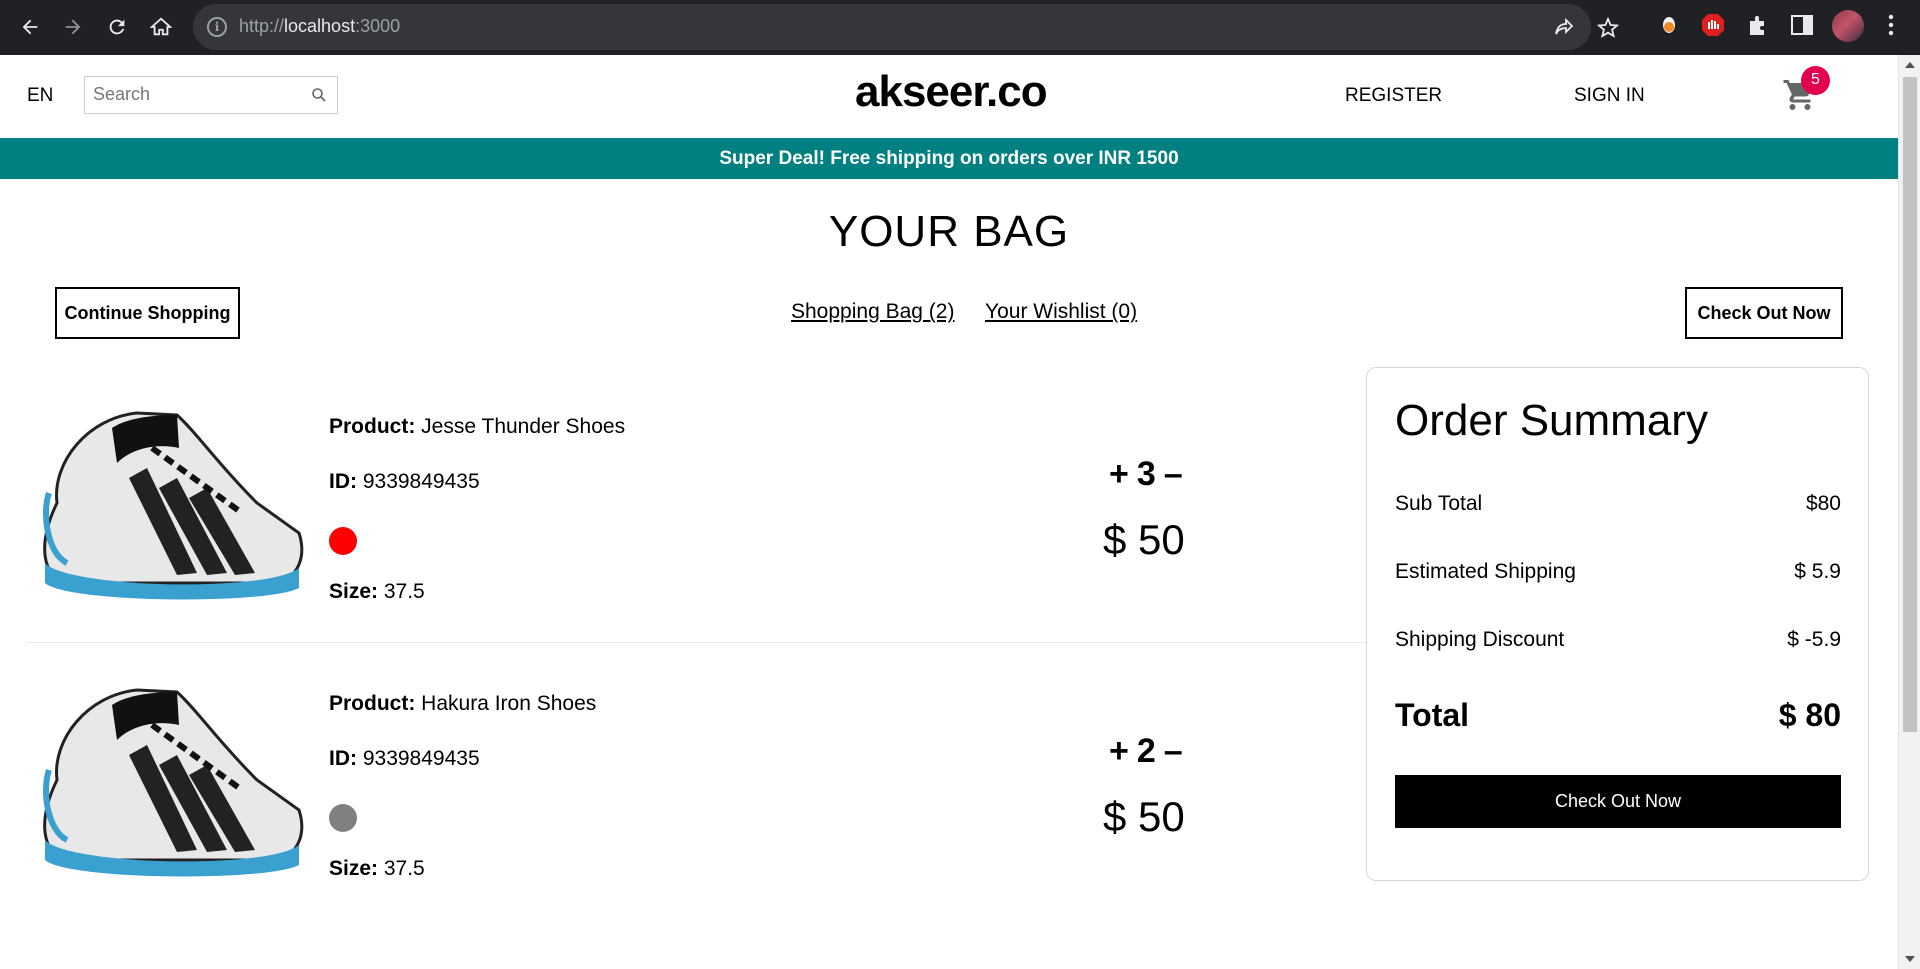 The height and width of the screenshot is (969, 1920). What do you see at coordinates (30, 27) in the screenshot?
I see `back-icon` at bounding box center [30, 27].